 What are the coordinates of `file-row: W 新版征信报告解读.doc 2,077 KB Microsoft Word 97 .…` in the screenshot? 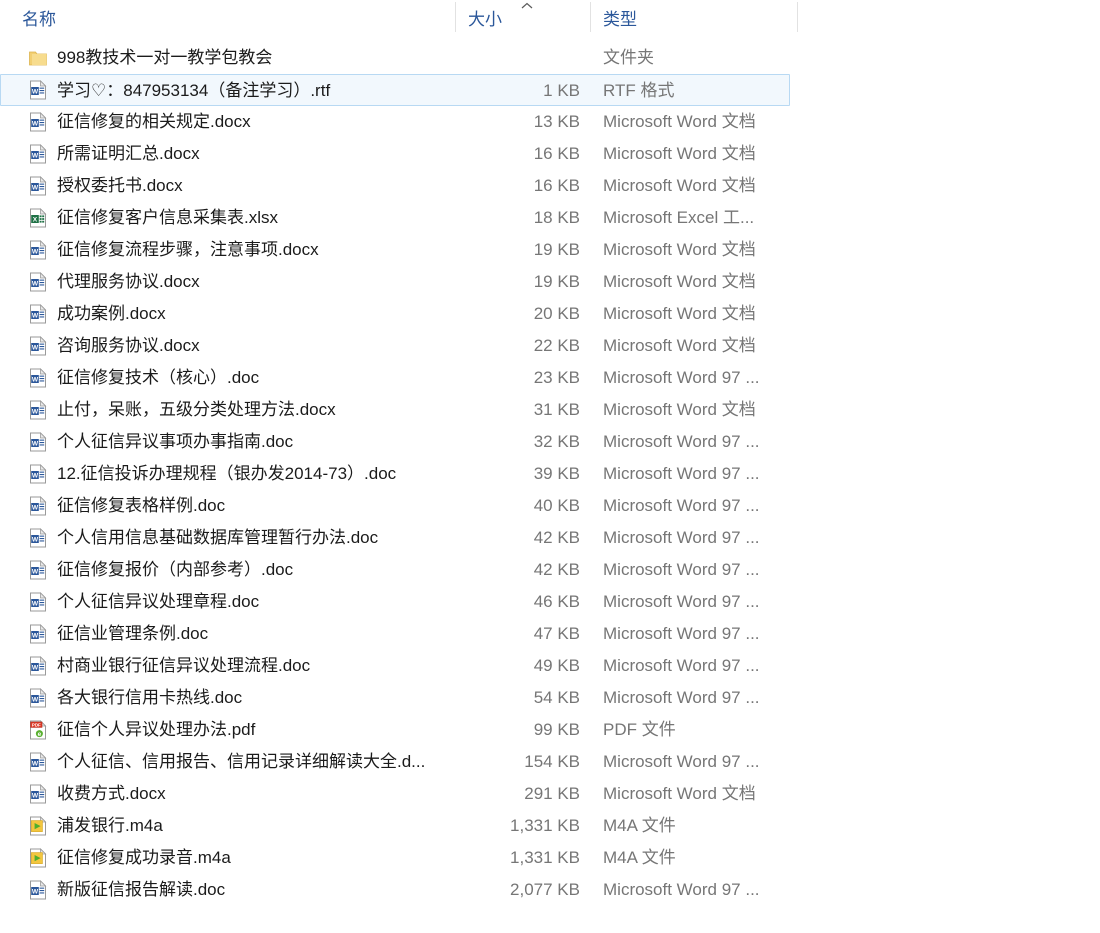 It's located at (550, 890).